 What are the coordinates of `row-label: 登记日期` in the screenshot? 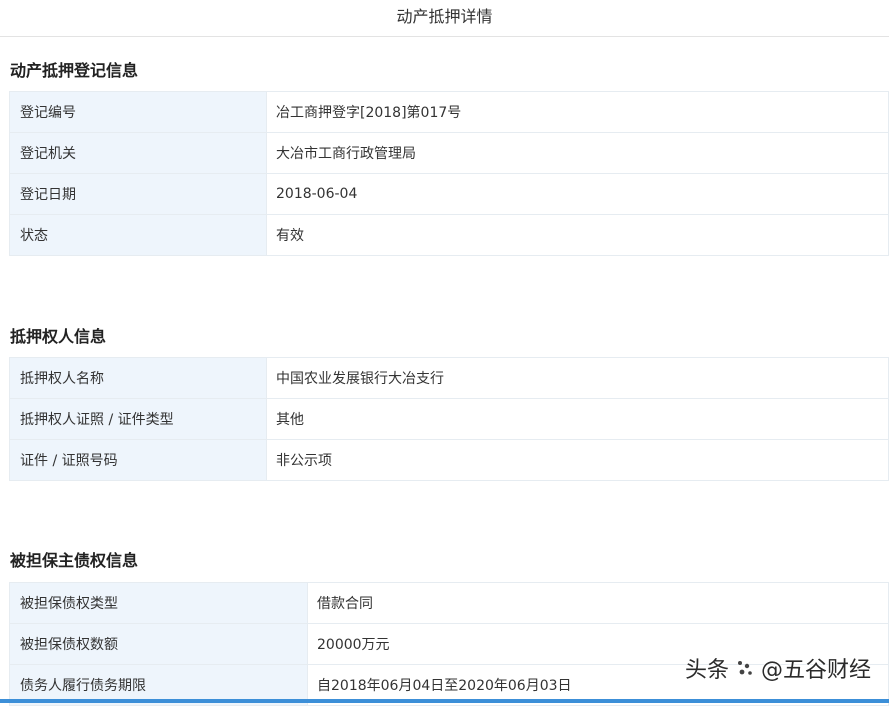 It's located at (138, 194).